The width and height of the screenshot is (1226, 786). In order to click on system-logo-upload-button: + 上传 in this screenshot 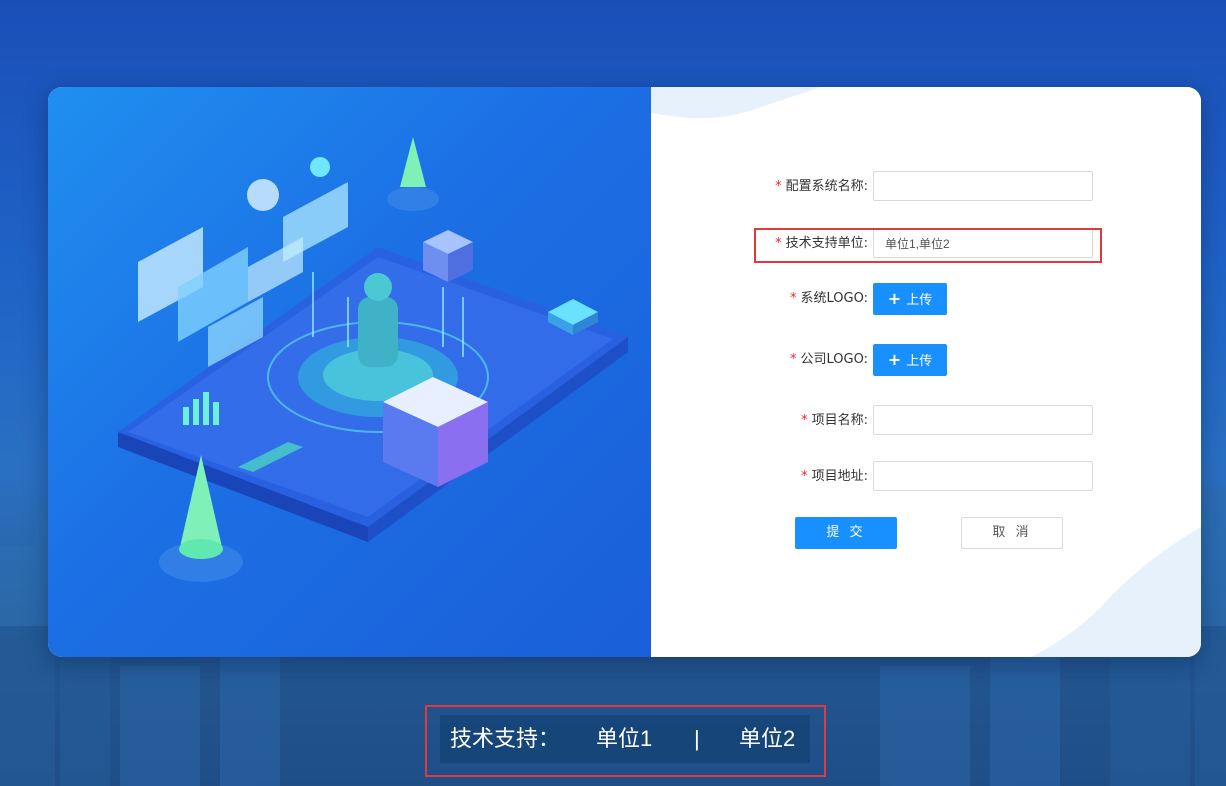, I will do `click(910, 299)`.